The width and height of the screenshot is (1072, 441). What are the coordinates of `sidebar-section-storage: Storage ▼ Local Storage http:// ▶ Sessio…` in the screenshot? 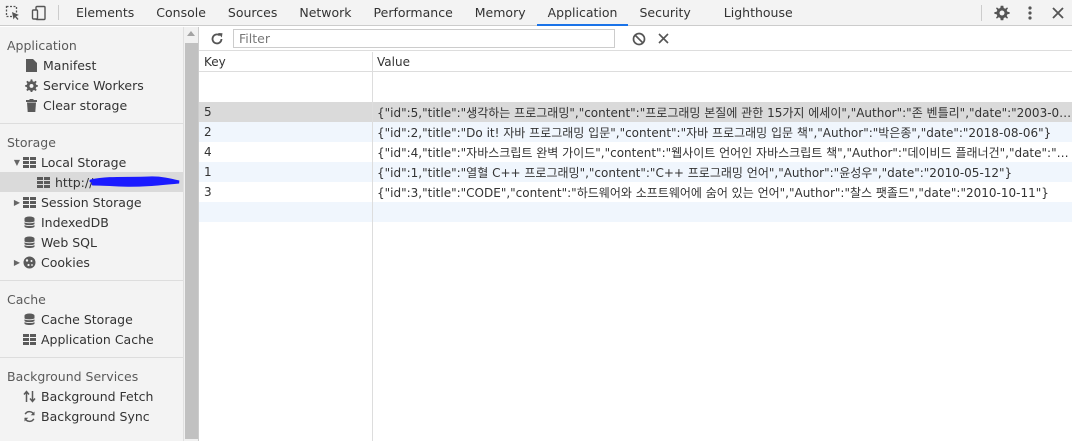 It's located at (91, 202).